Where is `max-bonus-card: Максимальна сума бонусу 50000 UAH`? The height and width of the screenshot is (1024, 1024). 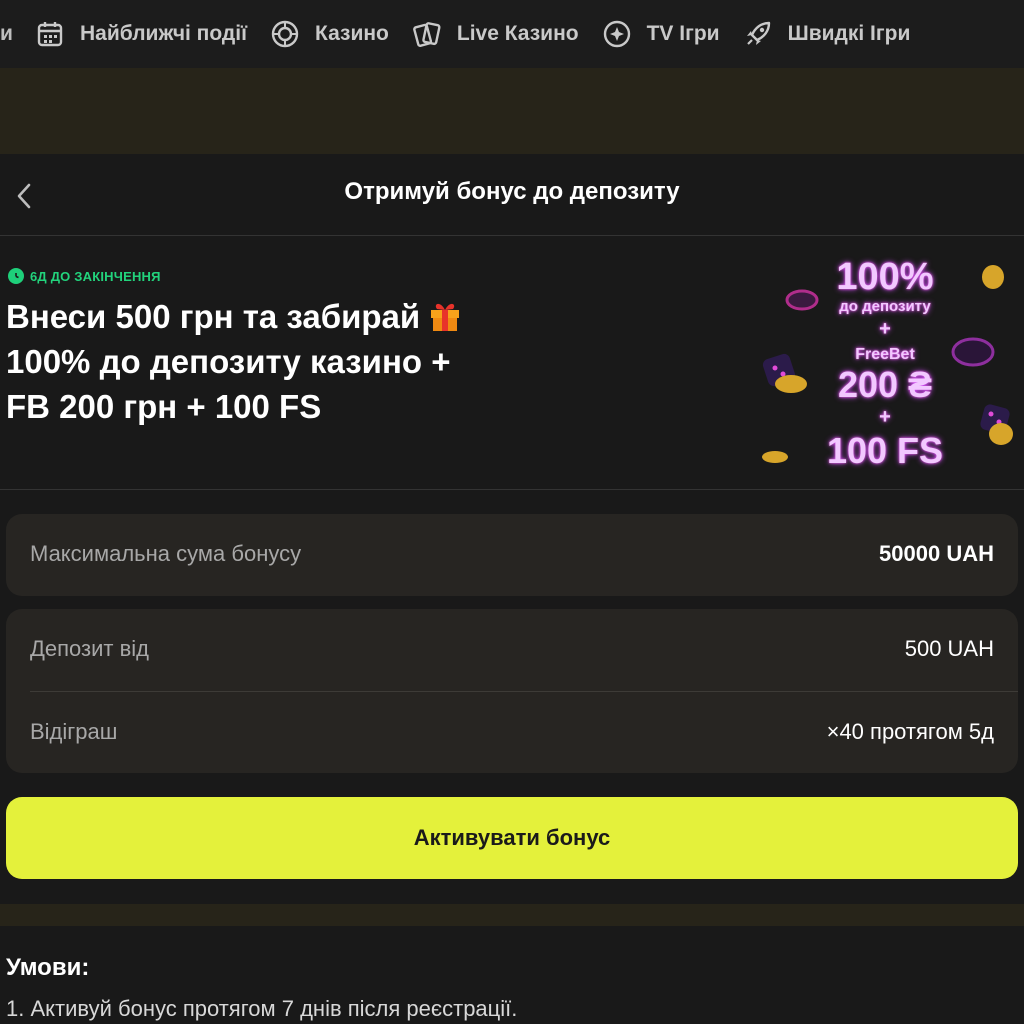
max-bonus-card: Максимальна сума бонусу 50000 UAH is located at coordinates (512, 555).